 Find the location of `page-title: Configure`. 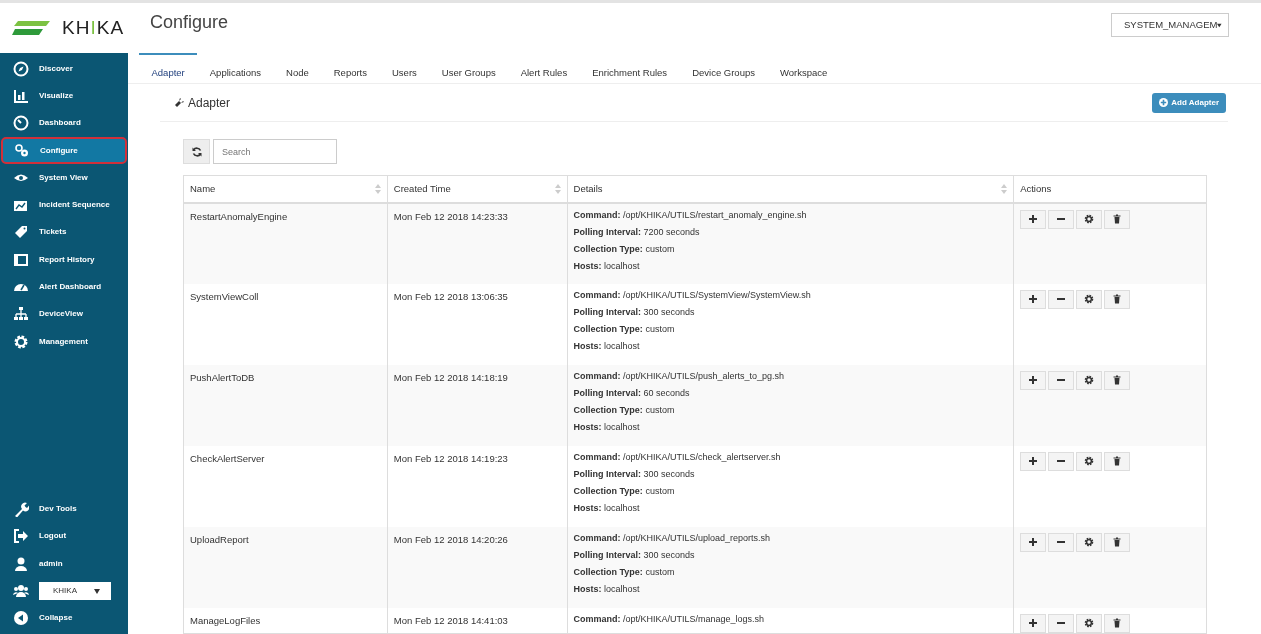

page-title: Configure is located at coordinates (189, 22).